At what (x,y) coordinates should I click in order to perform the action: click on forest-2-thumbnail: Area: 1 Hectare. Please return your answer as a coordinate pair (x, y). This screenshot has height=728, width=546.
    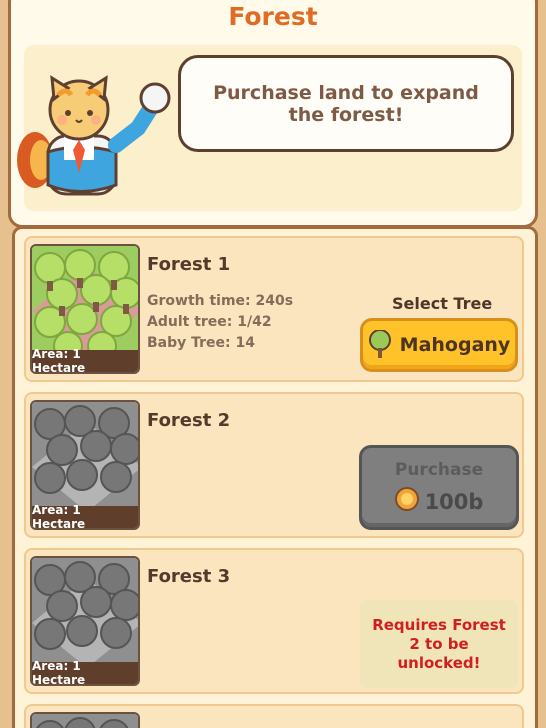
    Looking at the image, I should click on (85, 465).